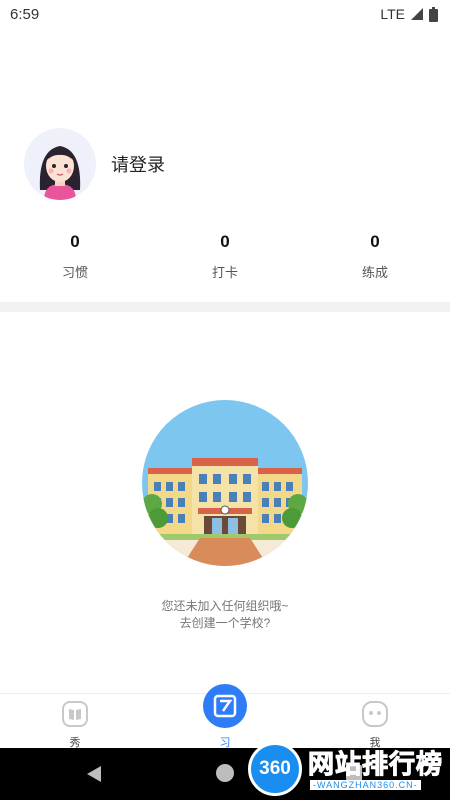 Image resolution: width=450 pixels, height=800 pixels. I want to click on battery-icon, so click(433, 14).